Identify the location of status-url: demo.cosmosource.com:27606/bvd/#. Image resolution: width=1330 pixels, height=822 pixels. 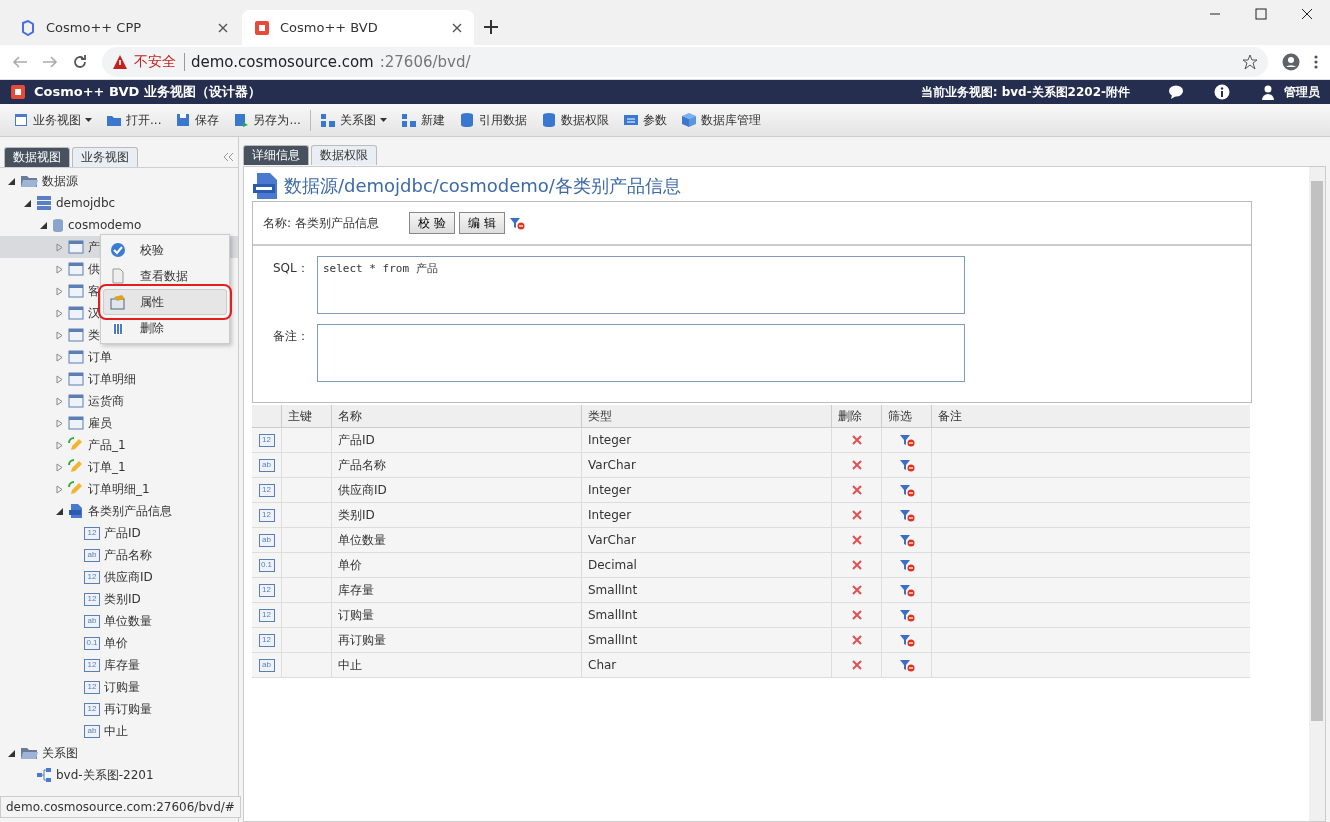
(120, 807).